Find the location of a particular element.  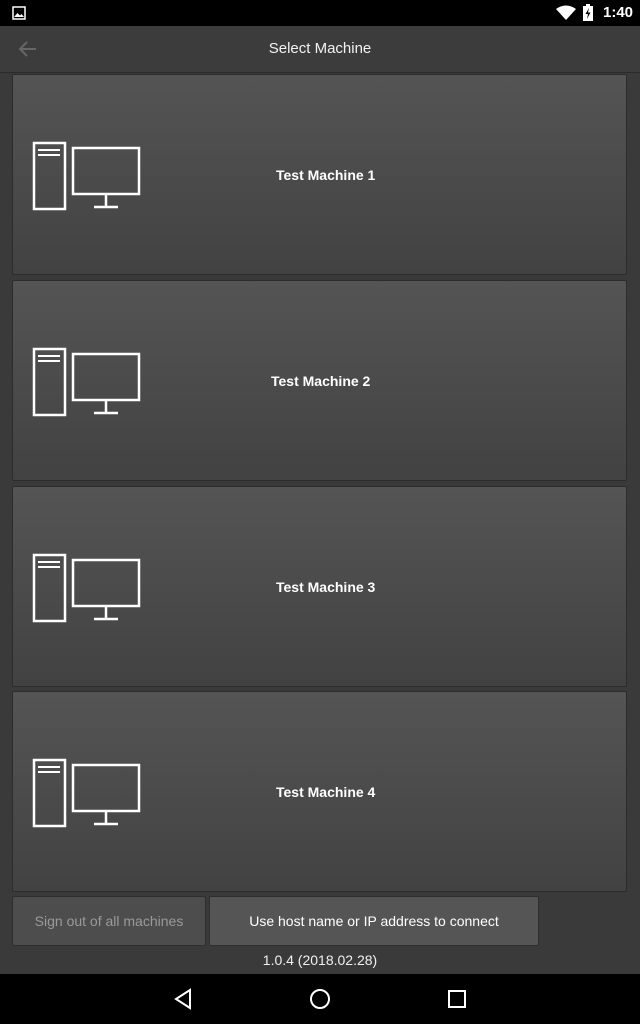

machine-name: Test Machine 1 is located at coordinates (326, 175).